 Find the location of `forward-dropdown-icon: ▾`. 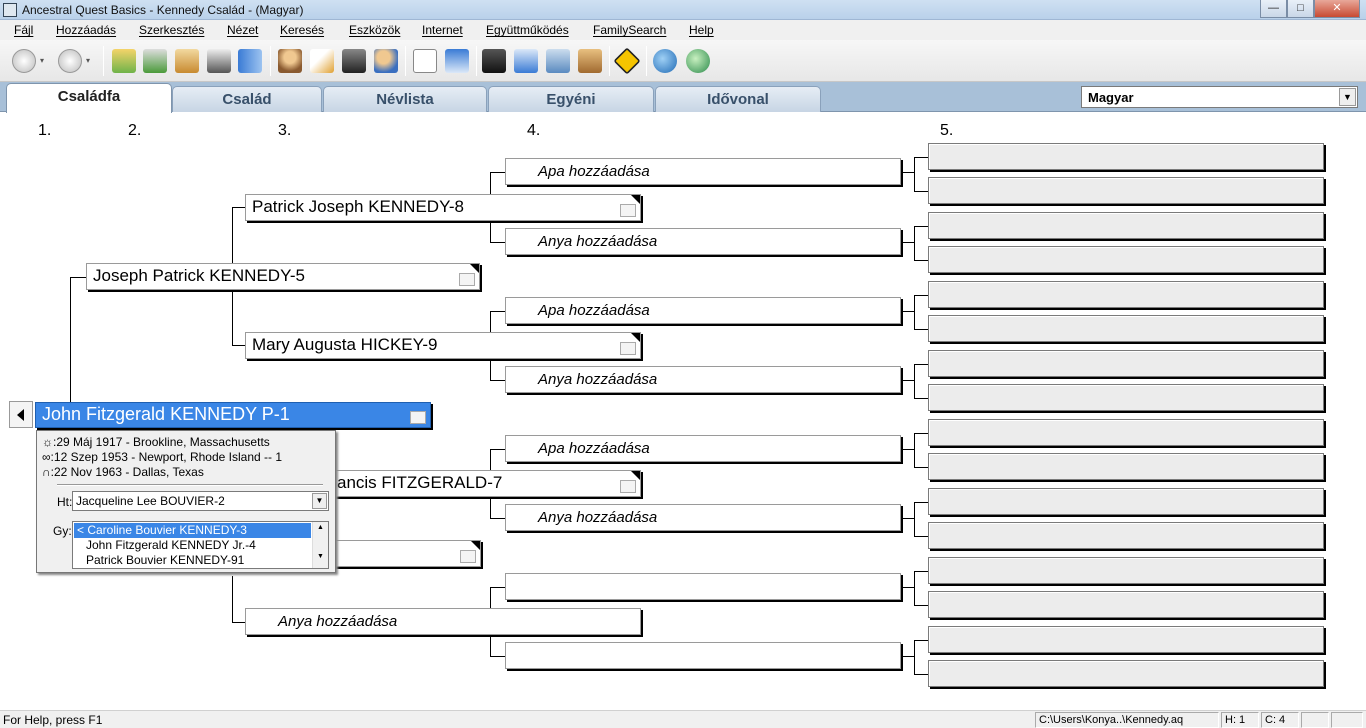

forward-dropdown-icon: ▾ is located at coordinates (91, 61).